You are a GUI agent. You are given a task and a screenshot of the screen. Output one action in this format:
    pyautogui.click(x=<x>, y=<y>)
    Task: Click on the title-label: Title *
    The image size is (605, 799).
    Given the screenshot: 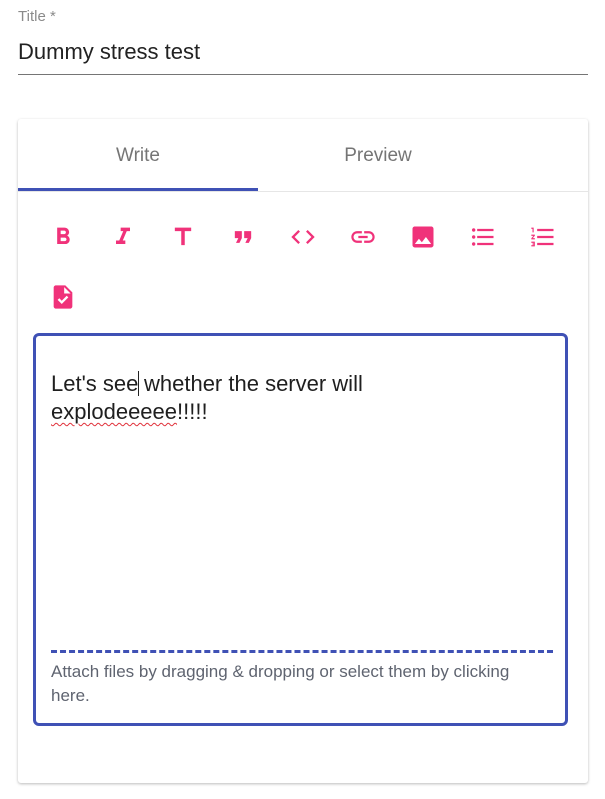 What is the action you would take?
    pyautogui.click(x=37, y=16)
    